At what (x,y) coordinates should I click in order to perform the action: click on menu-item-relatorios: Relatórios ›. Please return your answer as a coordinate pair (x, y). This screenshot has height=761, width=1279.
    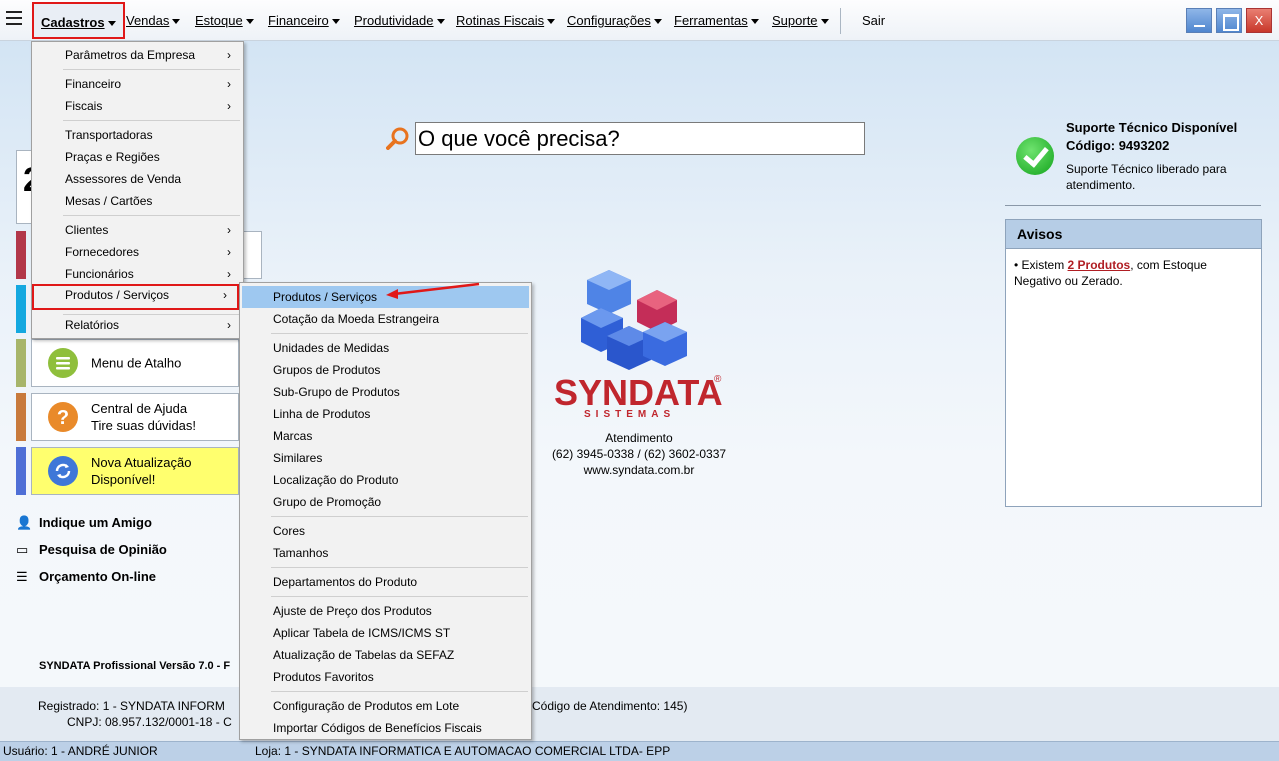
    Looking at the image, I should click on (137, 325).